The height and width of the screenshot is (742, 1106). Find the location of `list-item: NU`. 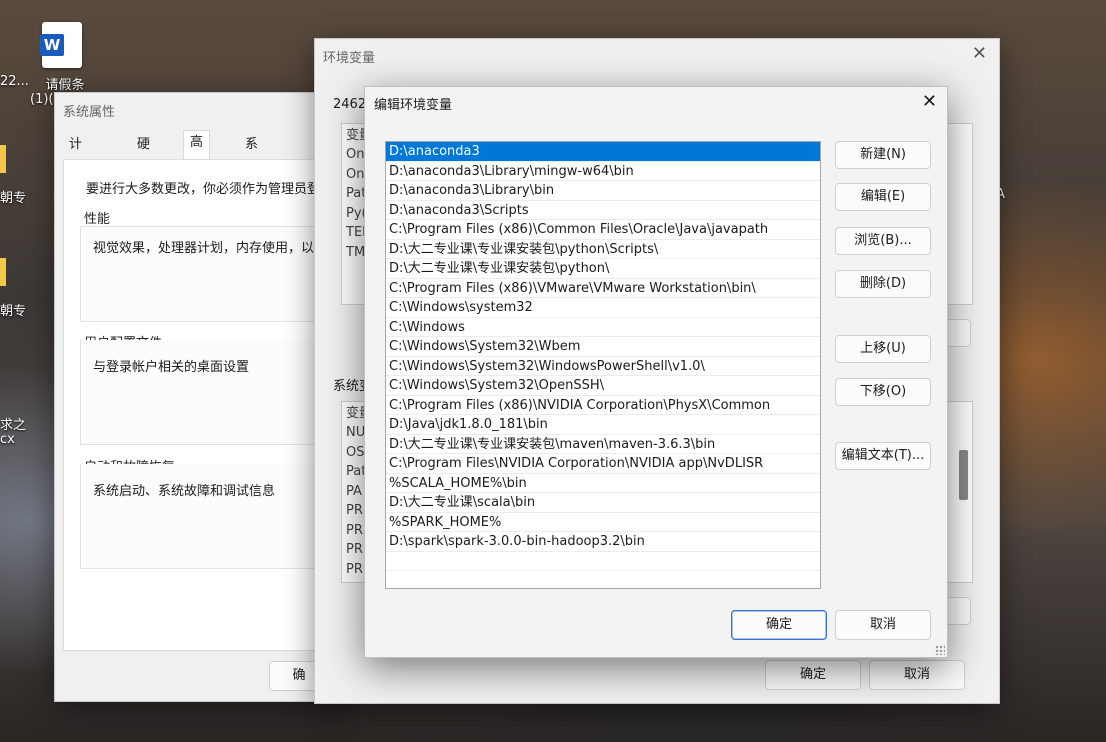

list-item: NU is located at coordinates (355, 433).